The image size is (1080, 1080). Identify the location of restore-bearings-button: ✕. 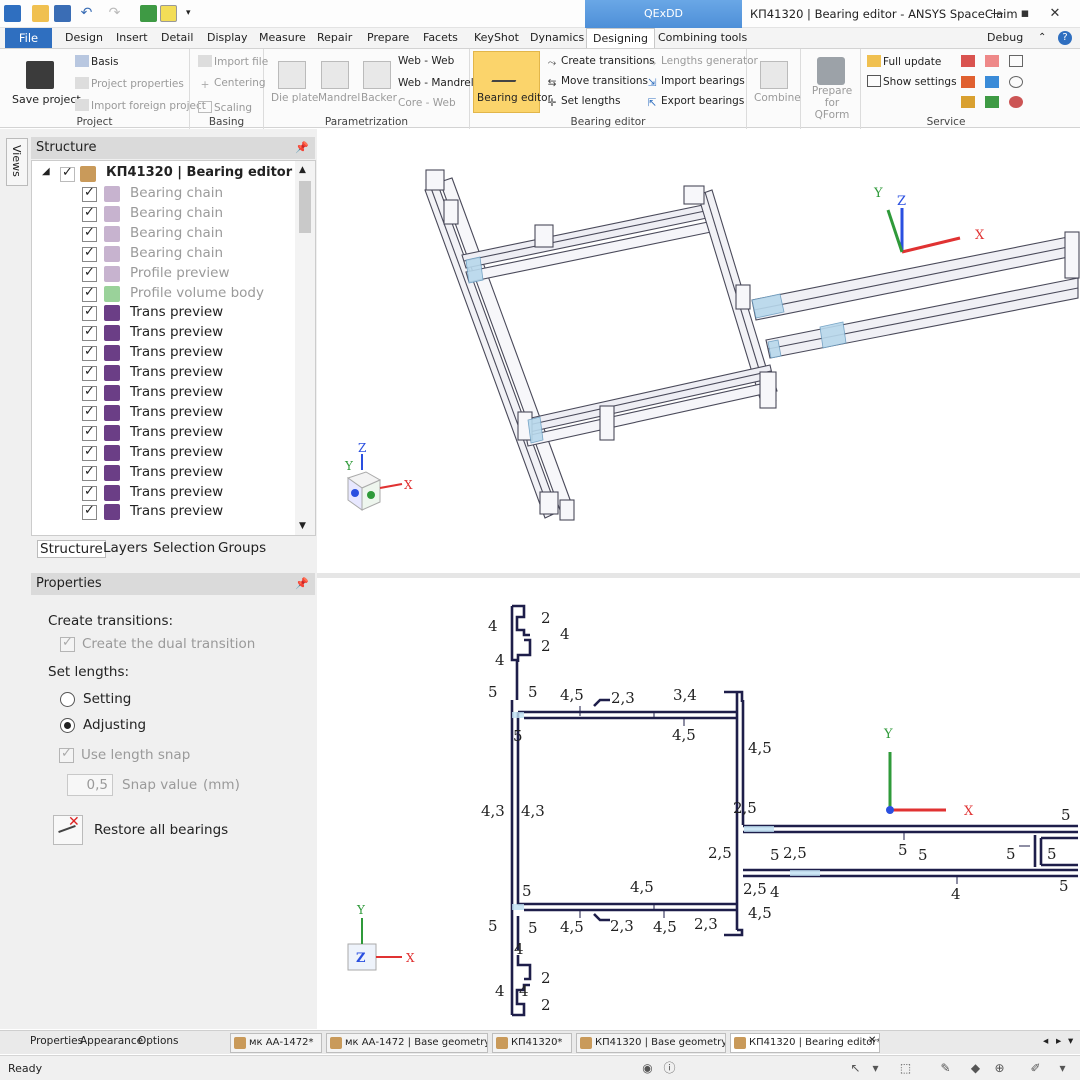
(68, 829).